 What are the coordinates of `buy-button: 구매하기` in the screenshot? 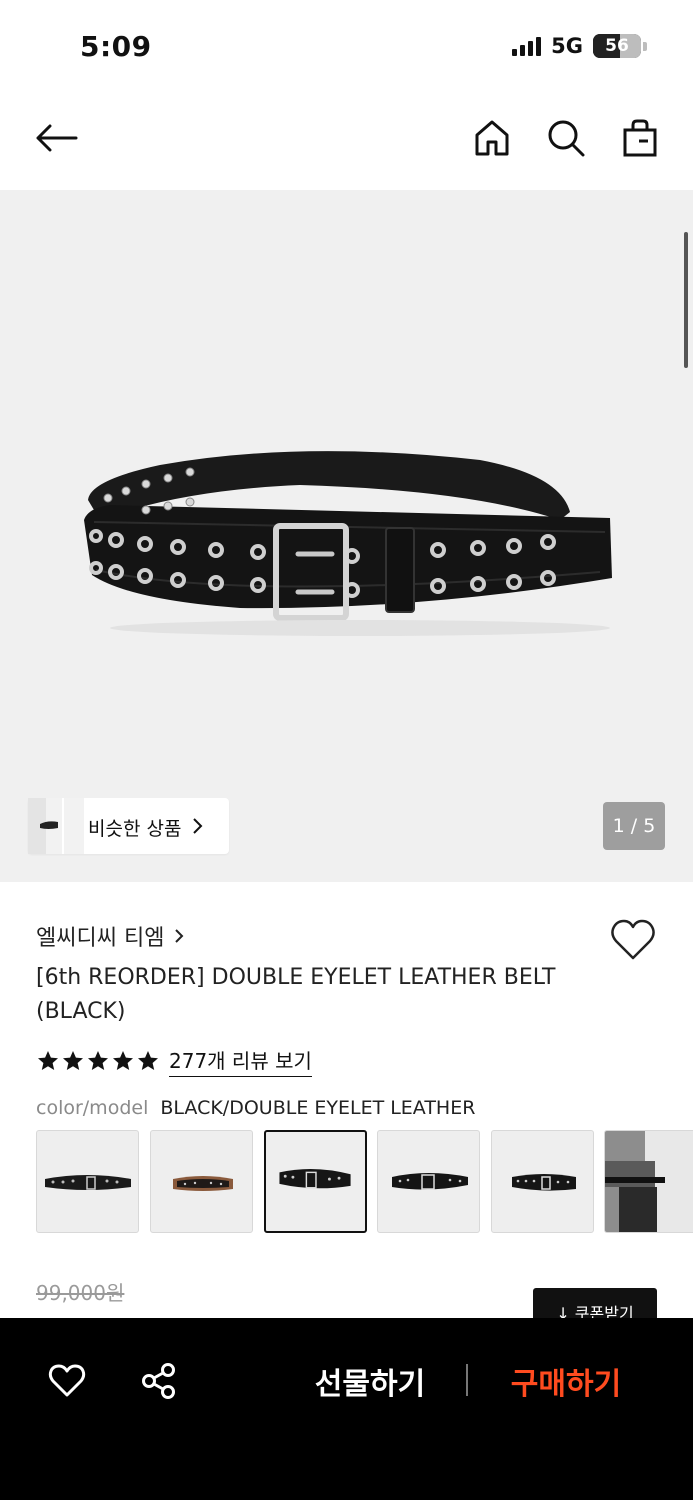 It's located at (566, 1381).